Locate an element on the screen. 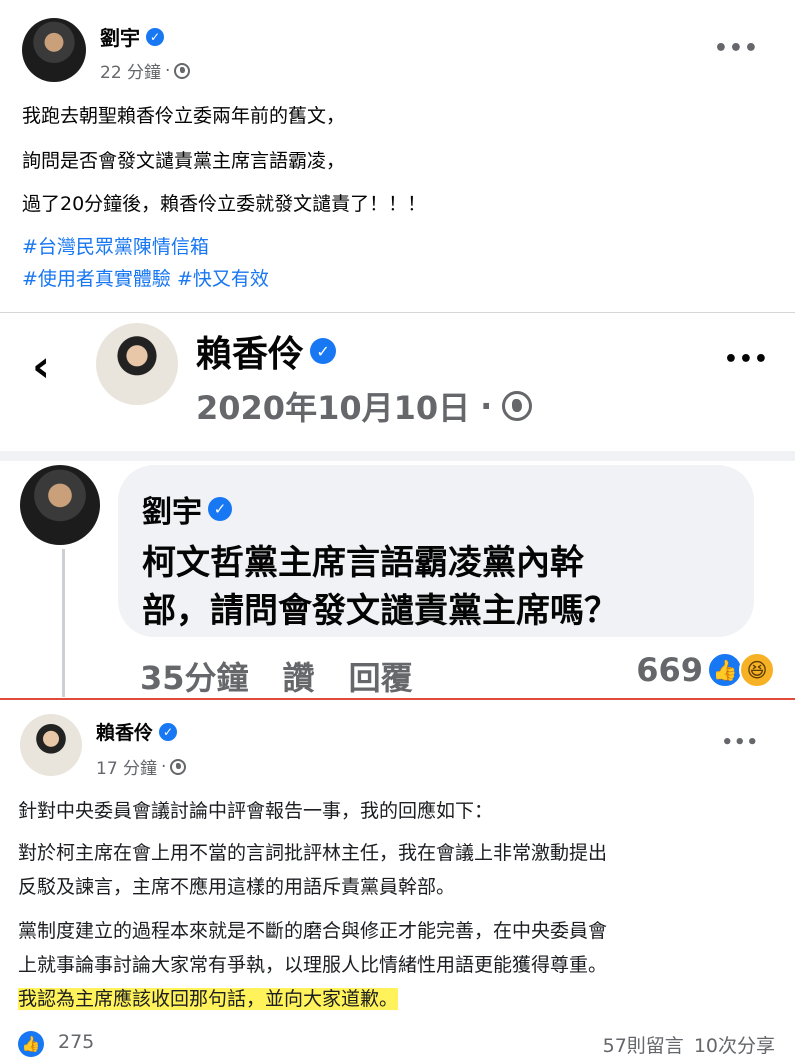 Image resolution: width=795 pixels, height=1058 pixels. hashtag-link: #使用者真實體驗 is located at coordinates (96, 279).